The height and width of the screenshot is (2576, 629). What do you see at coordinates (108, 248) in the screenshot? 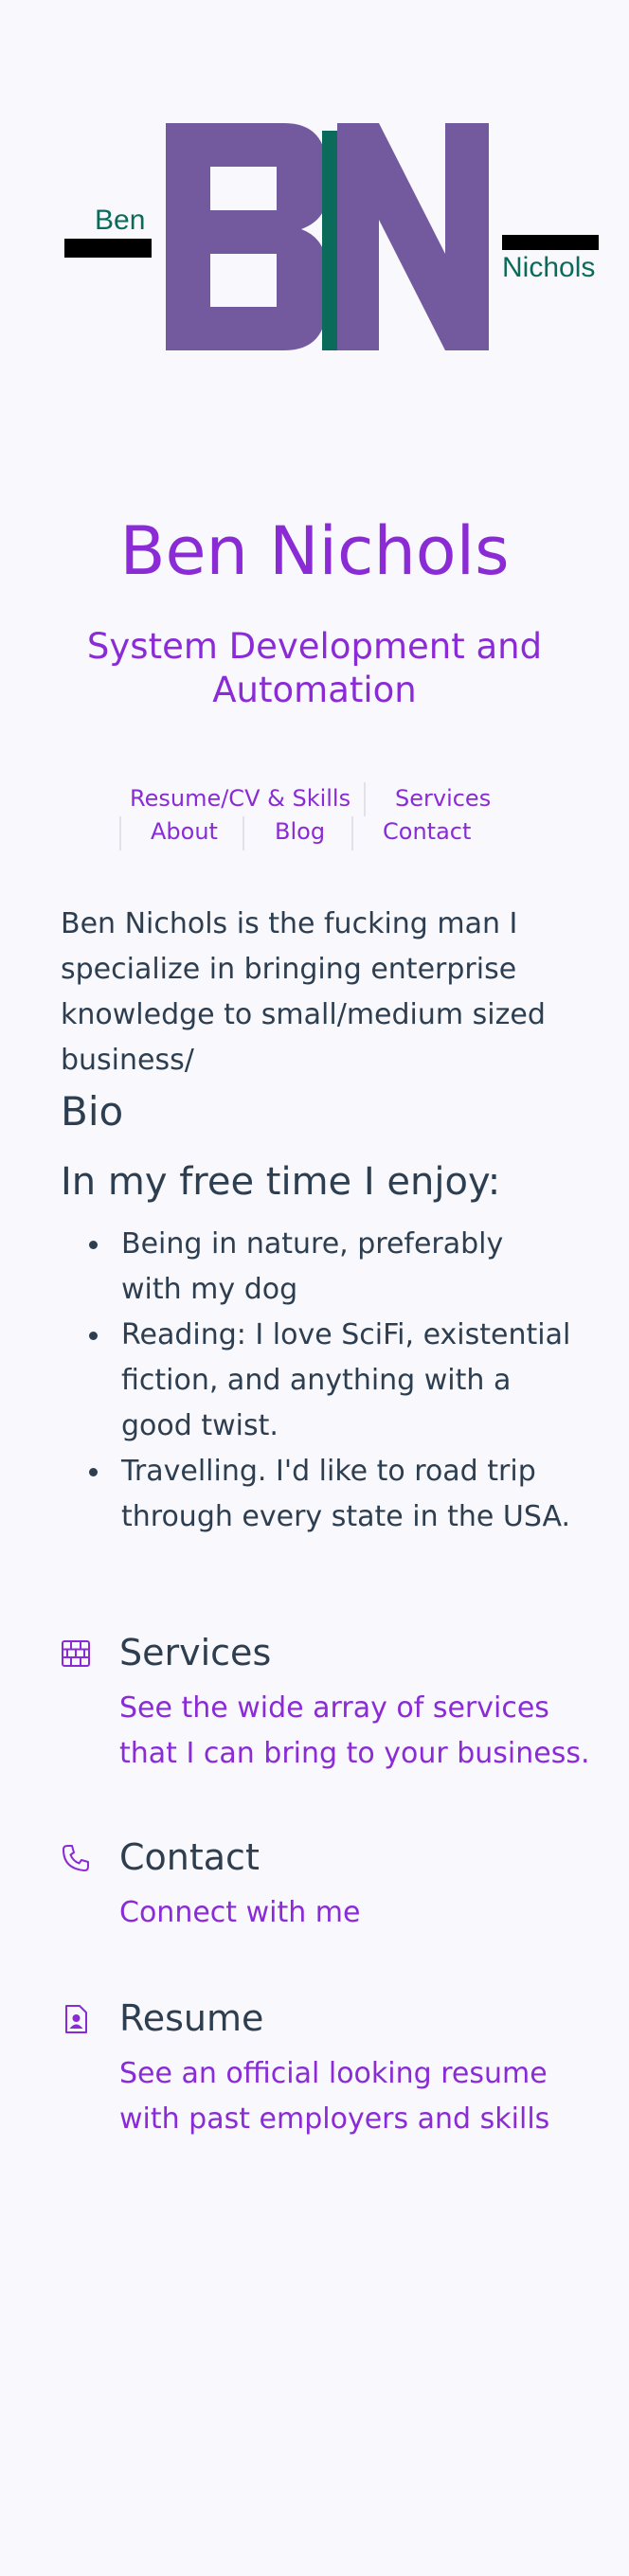
I see `logo-left-bar` at bounding box center [108, 248].